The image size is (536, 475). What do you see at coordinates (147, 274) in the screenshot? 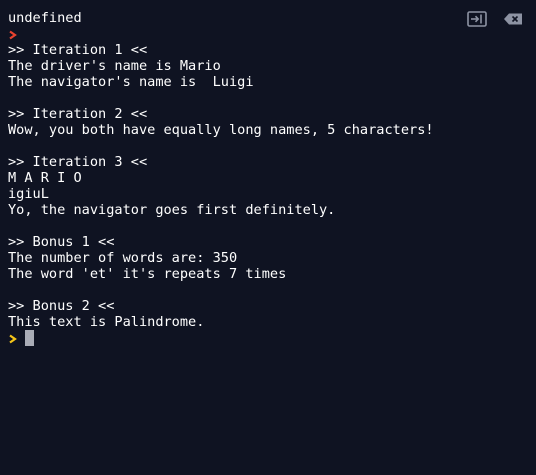
I see `output-line: The word 'et' it's repeats 7 times` at bounding box center [147, 274].